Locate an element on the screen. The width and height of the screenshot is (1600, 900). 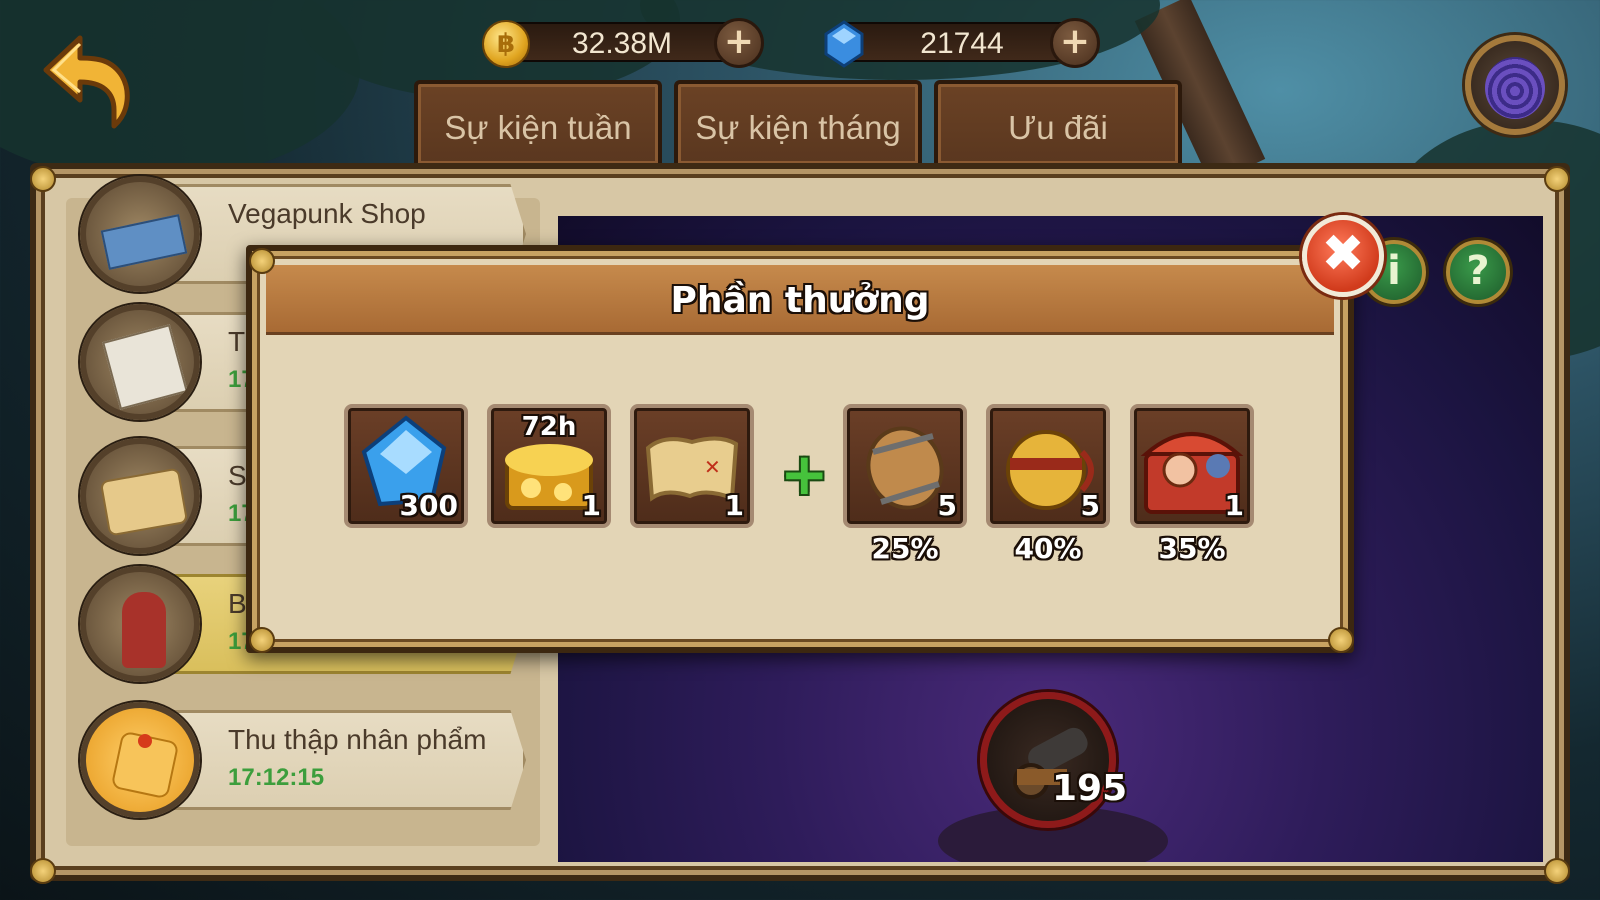
dice-icon is located at coordinates (140, 760).